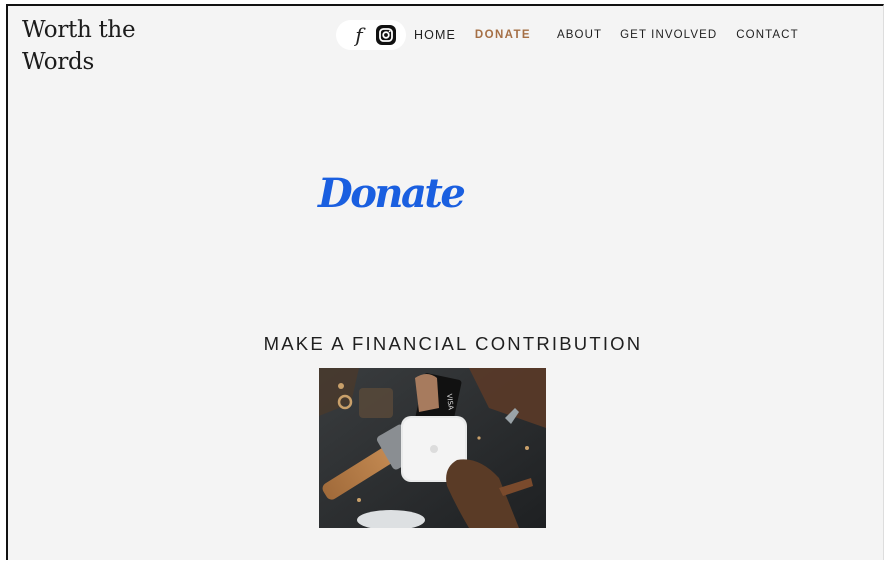 The image size is (887, 562). What do you see at coordinates (450, 401) in the screenshot?
I see `card-visa-text: VISA` at bounding box center [450, 401].